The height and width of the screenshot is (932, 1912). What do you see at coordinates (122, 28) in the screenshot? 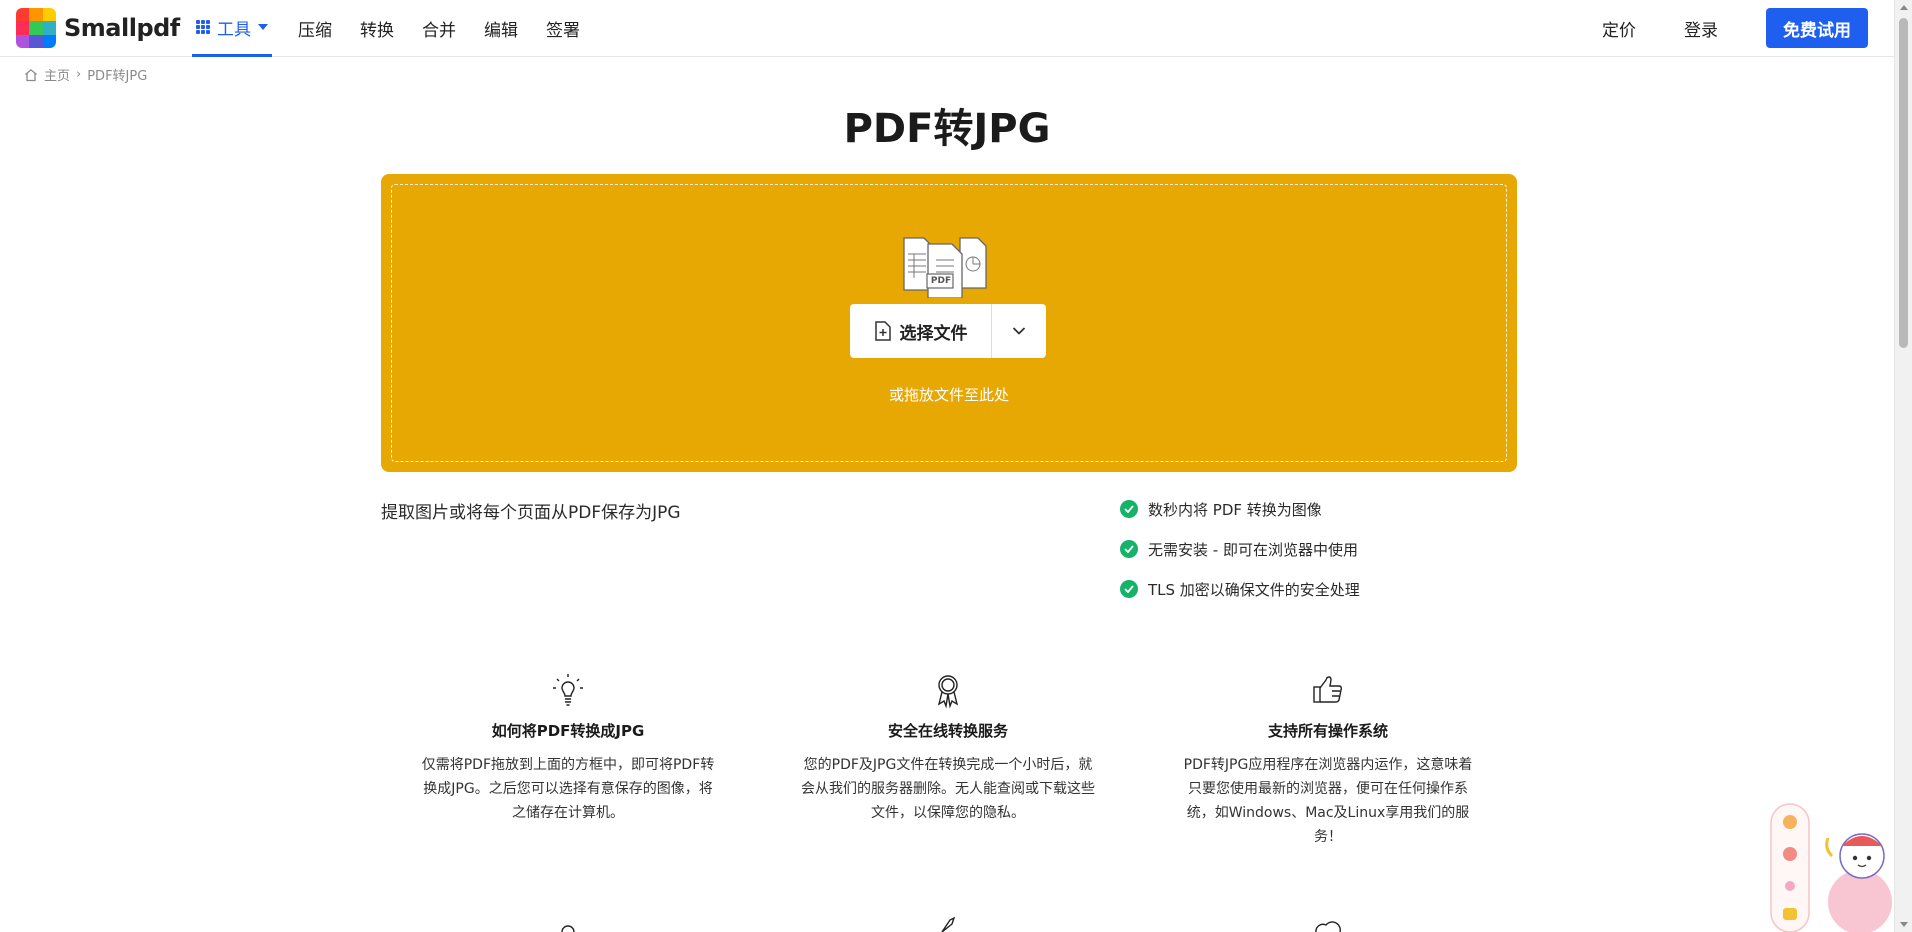
I see `logo-text: Smallpdf` at bounding box center [122, 28].